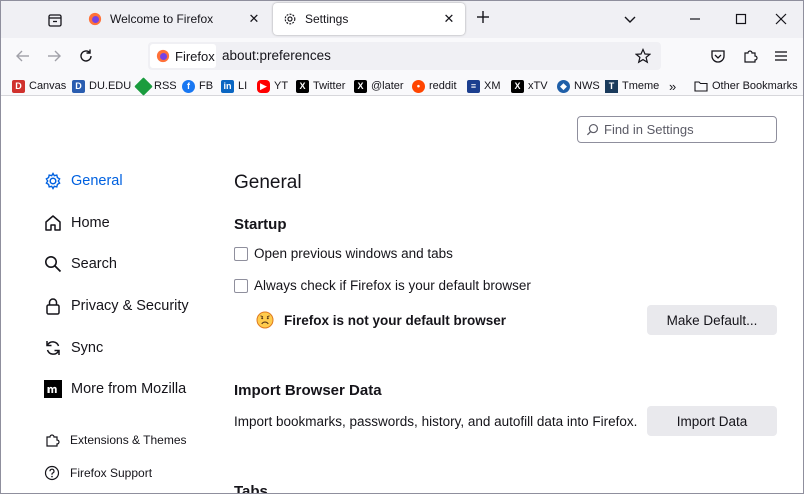 Image resolution: width=804 pixels, height=494 pixels. I want to click on bookmarks-overflow-button: », so click(672, 86).